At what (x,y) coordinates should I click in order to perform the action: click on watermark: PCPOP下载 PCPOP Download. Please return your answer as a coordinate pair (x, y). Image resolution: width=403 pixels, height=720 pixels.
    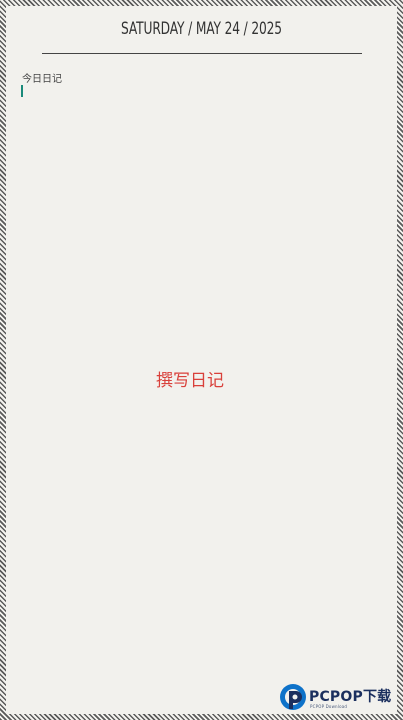
    Looking at the image, I should click on (341, 700).